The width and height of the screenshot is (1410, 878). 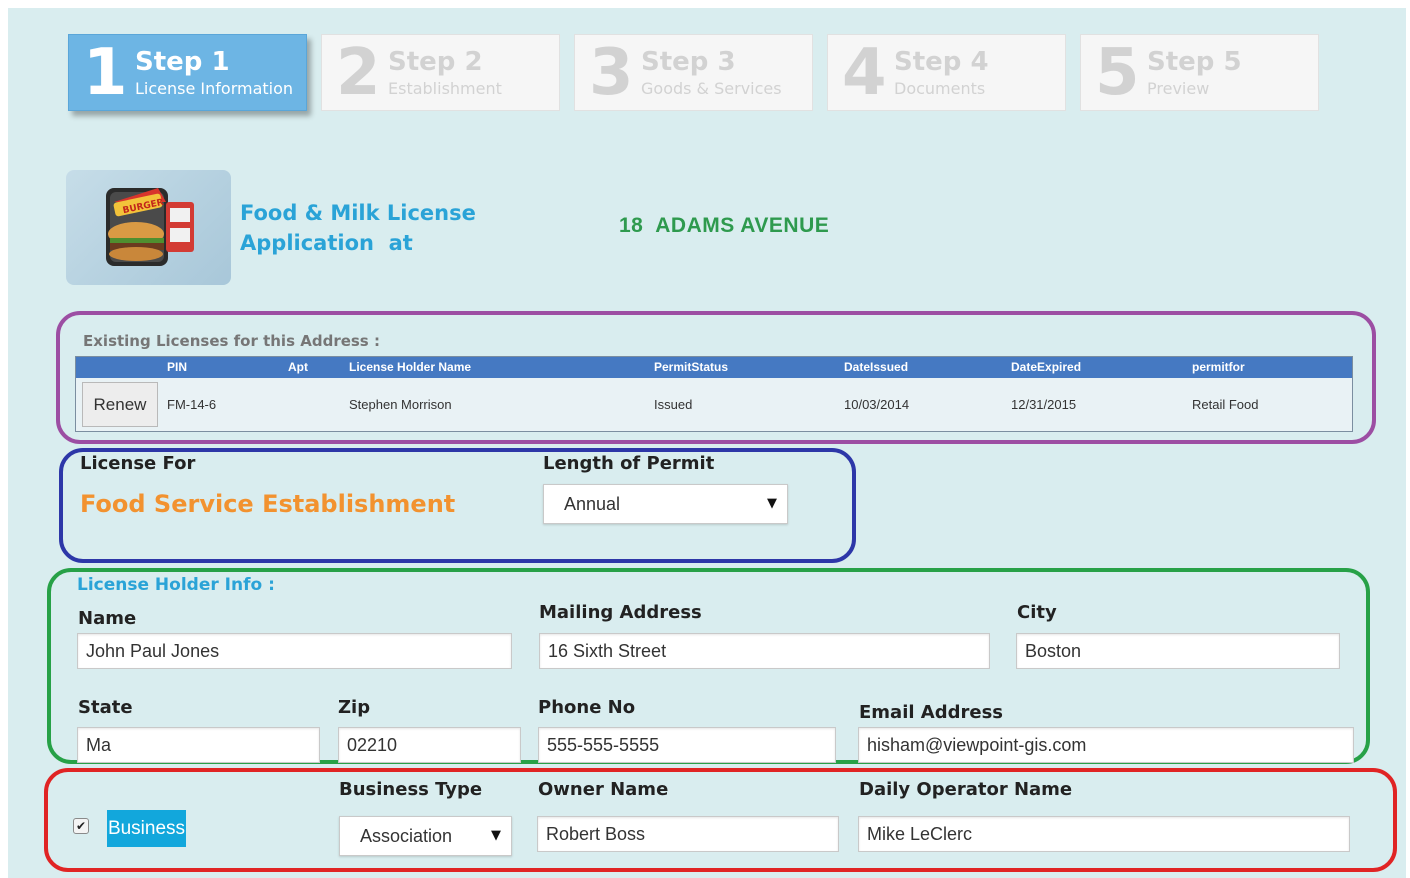 What do you see at coordinates (665, 504) in the screenshot?
I see `permit-length-select: Annual ▼` at bounding box center [665, 504].